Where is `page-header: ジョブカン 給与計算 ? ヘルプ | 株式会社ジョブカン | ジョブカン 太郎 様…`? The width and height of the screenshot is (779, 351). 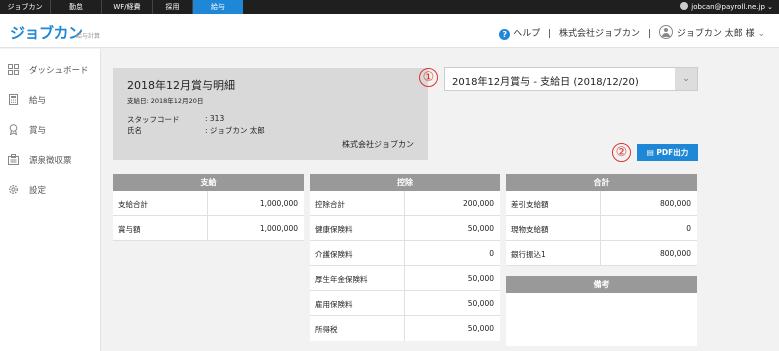 page-header: ジョブカン 給与計算 ? ヘルプ | 株式会社ジョブカン | ジョブカン 太郎 様… is located at coordinates (389, 31).